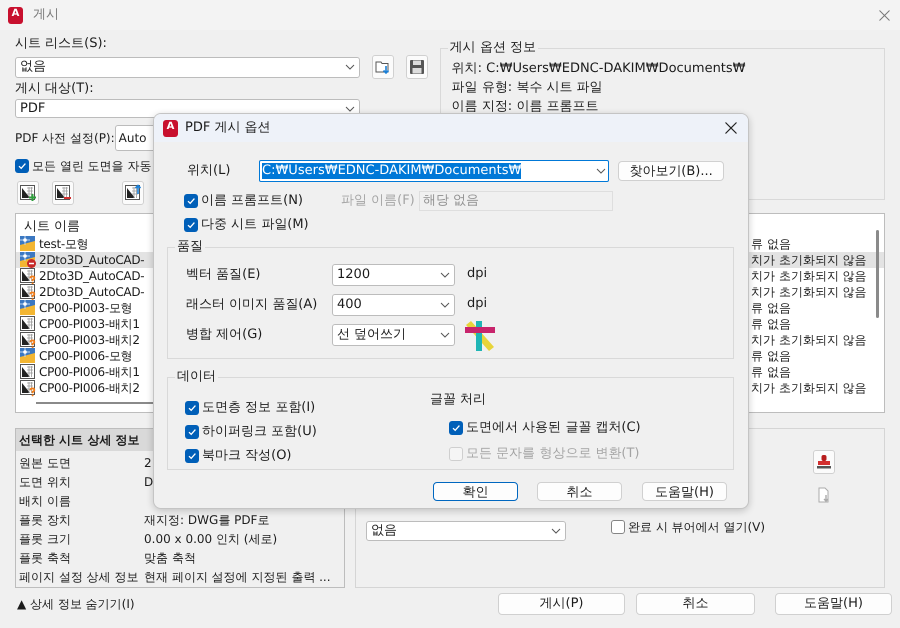 The width and height of the screenshot is (900, 628). I want to click on sheet-name: CP00-PI003-배치1, so click(89, 324).